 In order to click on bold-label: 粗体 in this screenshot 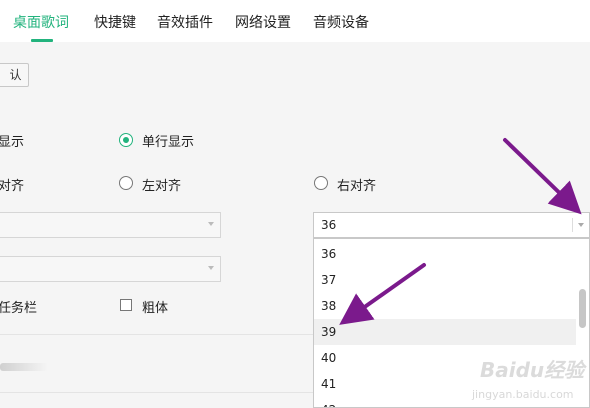, I will do `click(155, 308)`.